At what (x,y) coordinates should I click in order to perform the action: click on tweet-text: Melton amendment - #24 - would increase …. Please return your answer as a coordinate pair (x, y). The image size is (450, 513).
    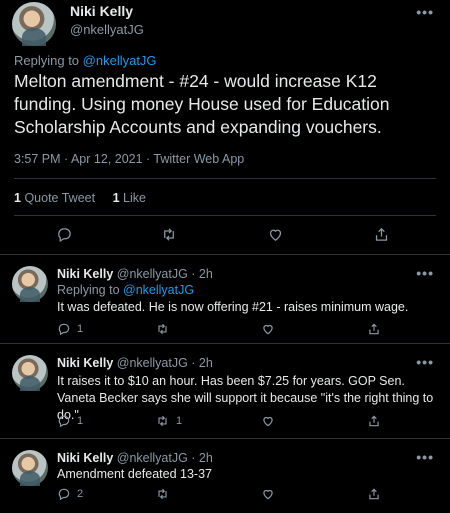
    Looking at the image, I should click on (202, 104).